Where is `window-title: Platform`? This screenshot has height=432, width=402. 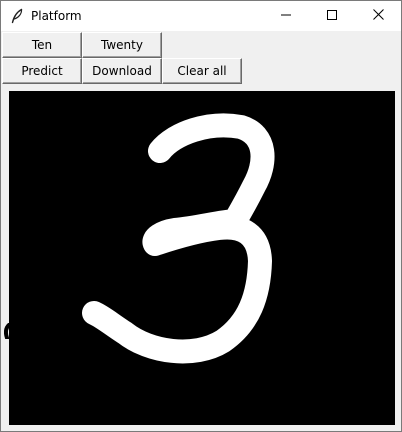 window-title: Platform is located at coordinates (56, 16).